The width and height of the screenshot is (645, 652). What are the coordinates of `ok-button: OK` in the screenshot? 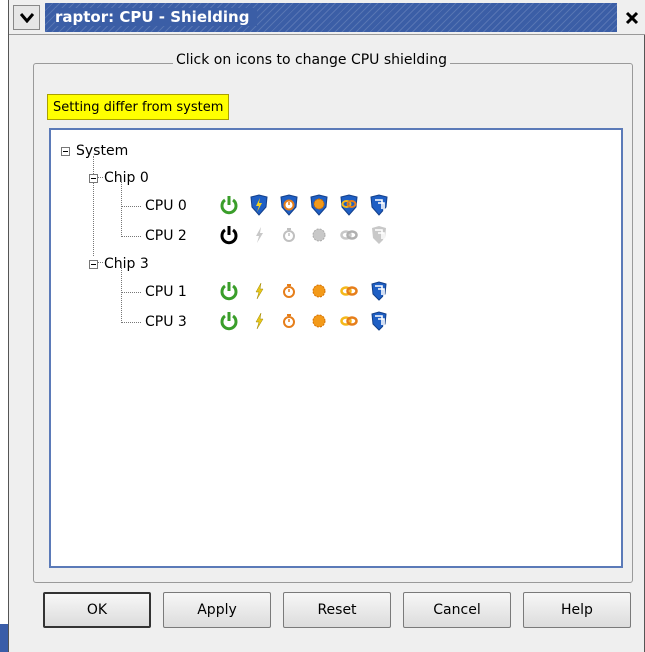 It's located at (97, 610).